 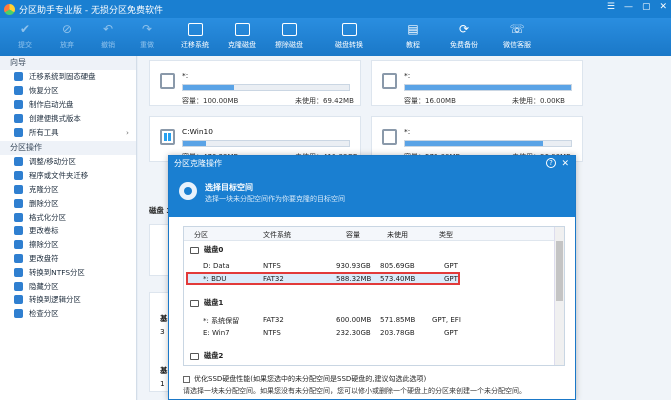 I want to click on table-scrollbar, so click(x=559, y=296).